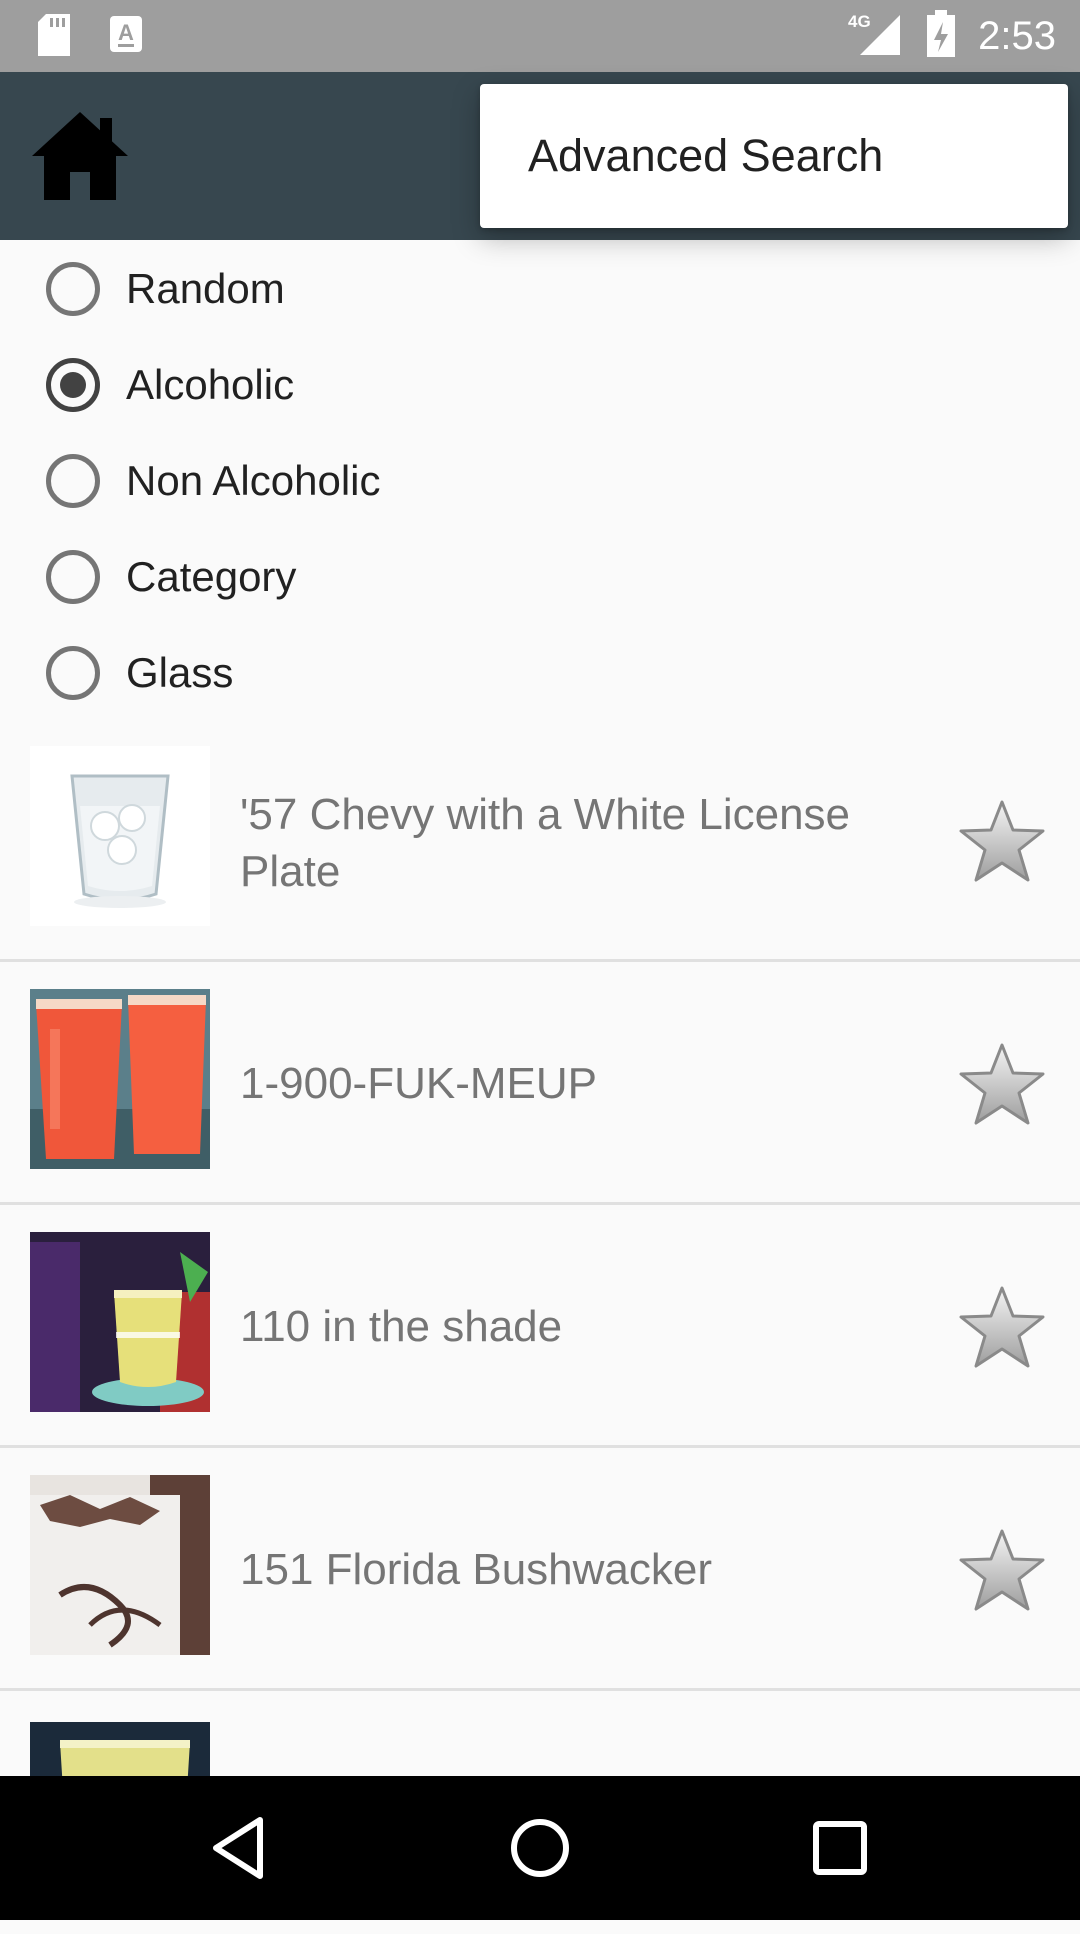  I want to click on radio-alcoholic: Alcoholic, so click(170, 385).